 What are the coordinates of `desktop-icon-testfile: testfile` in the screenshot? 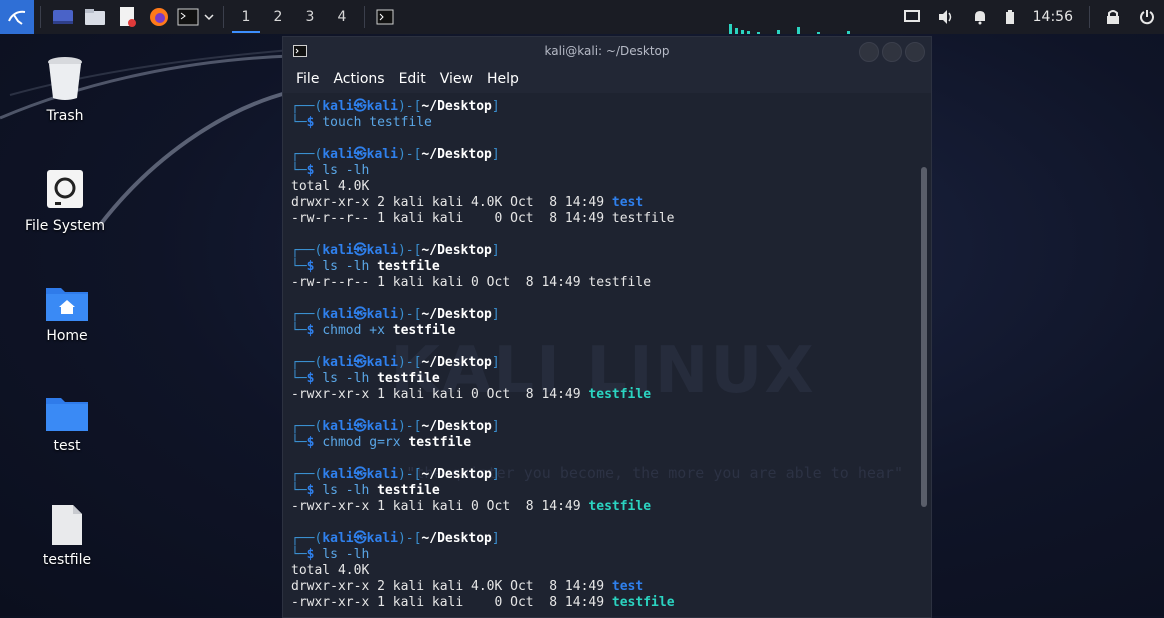 It's located at (67, 536).